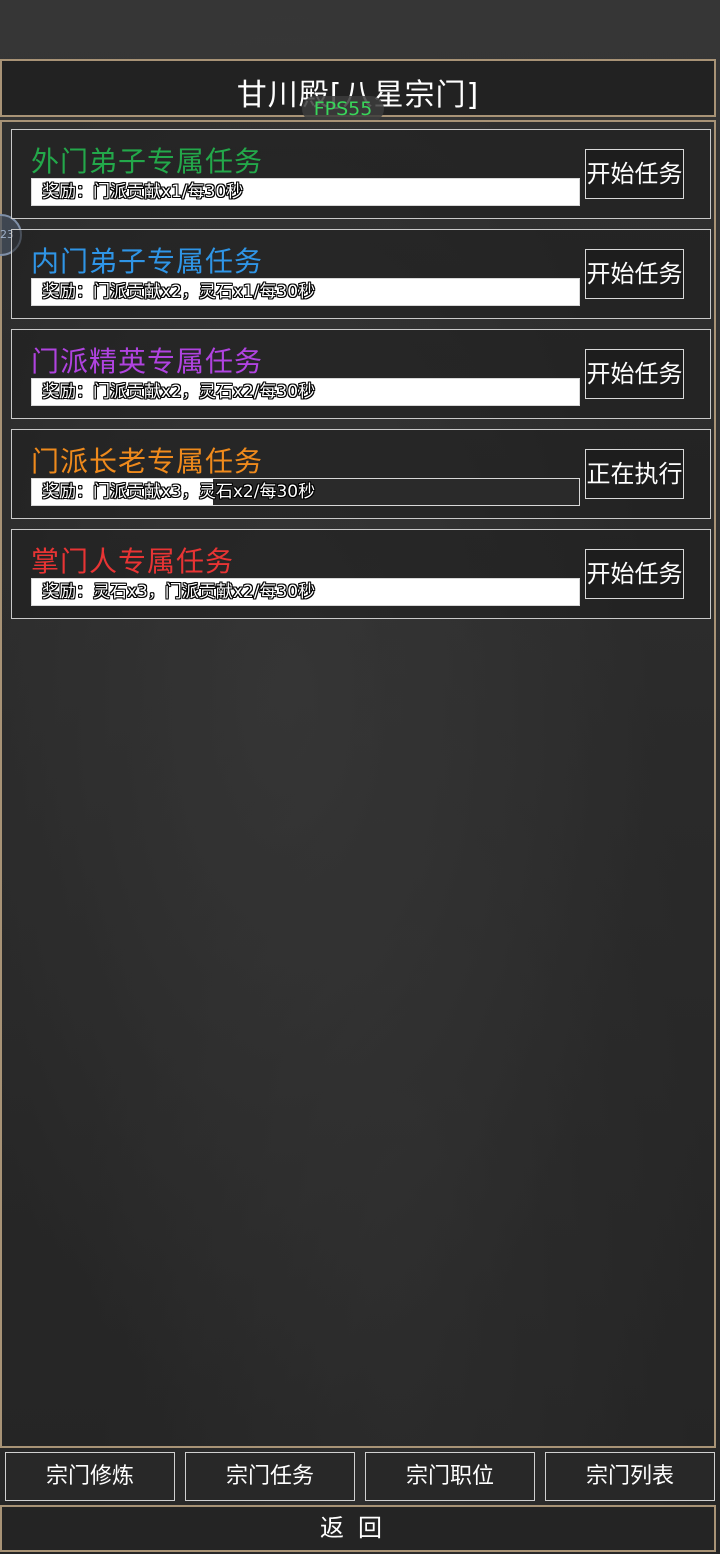 The height and width of the screenshot is (1554, 720). Describe the element at coordinates (305, 192) in the screenshot. I see `reward-progress-bar: 奖励：门派贡献x1/每30秒` at that location.